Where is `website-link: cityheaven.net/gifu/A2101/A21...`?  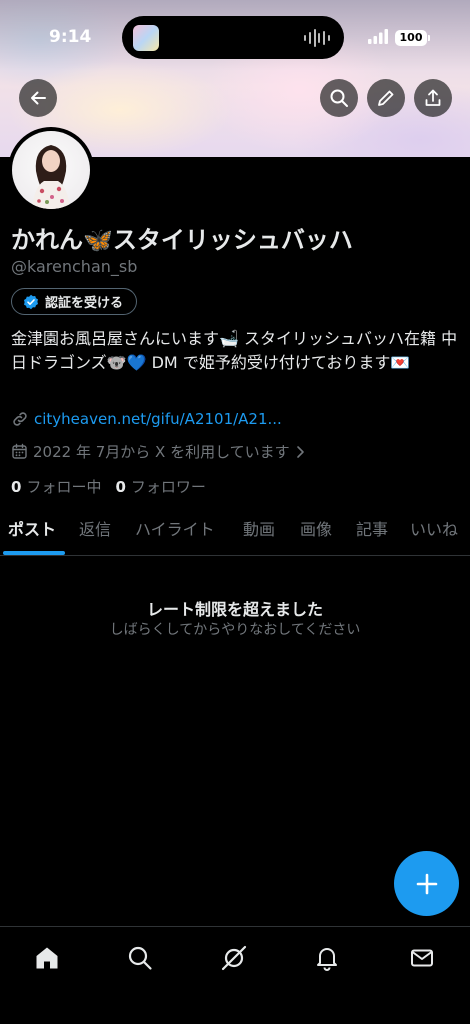 website-link: cityheaven.net/gifu/A2101/A21... is located at coordinates (146, 419).